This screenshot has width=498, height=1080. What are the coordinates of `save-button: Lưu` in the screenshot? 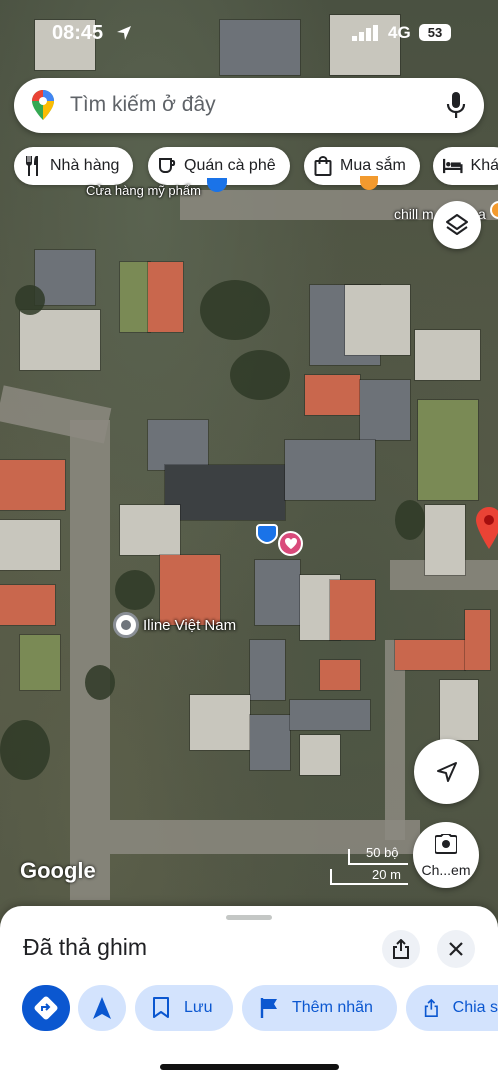 It's located at (184, 1008).